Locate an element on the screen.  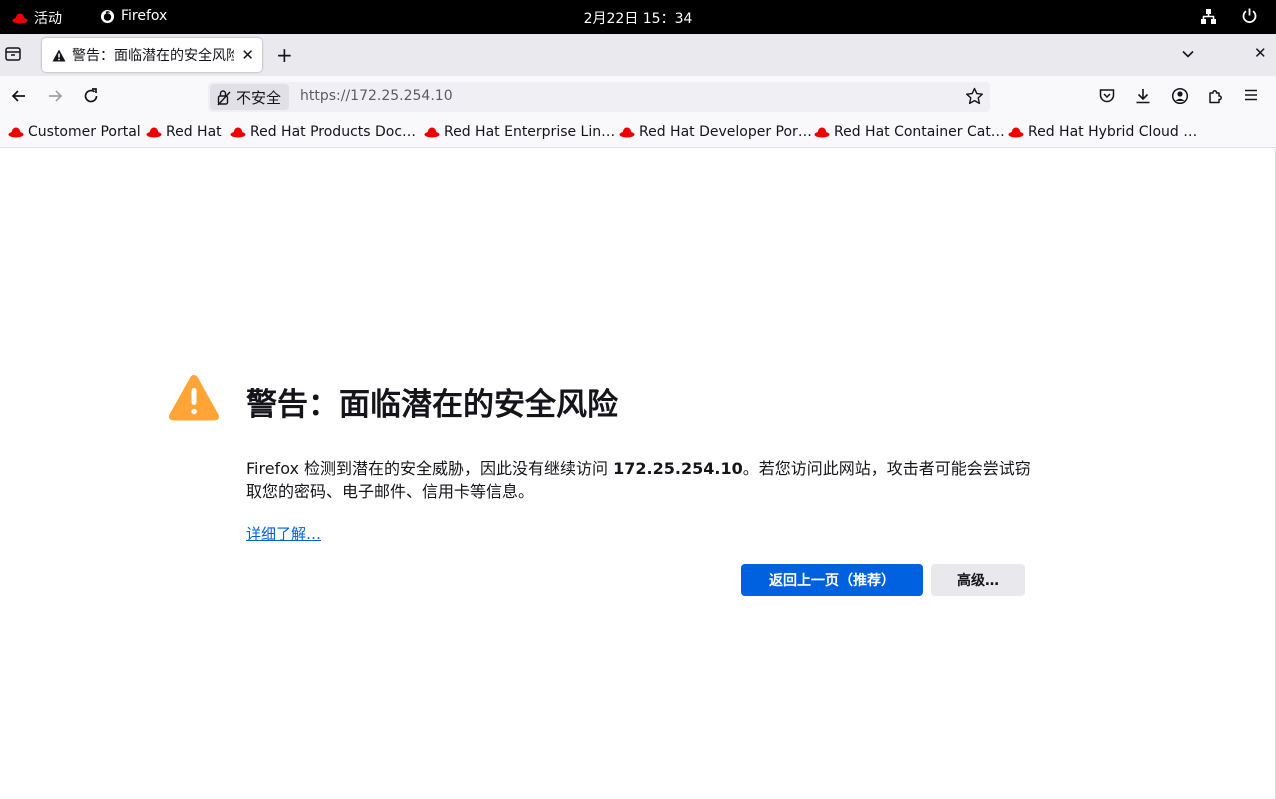
site-identity-button: 不安全 is located at coordinates (250, 97).